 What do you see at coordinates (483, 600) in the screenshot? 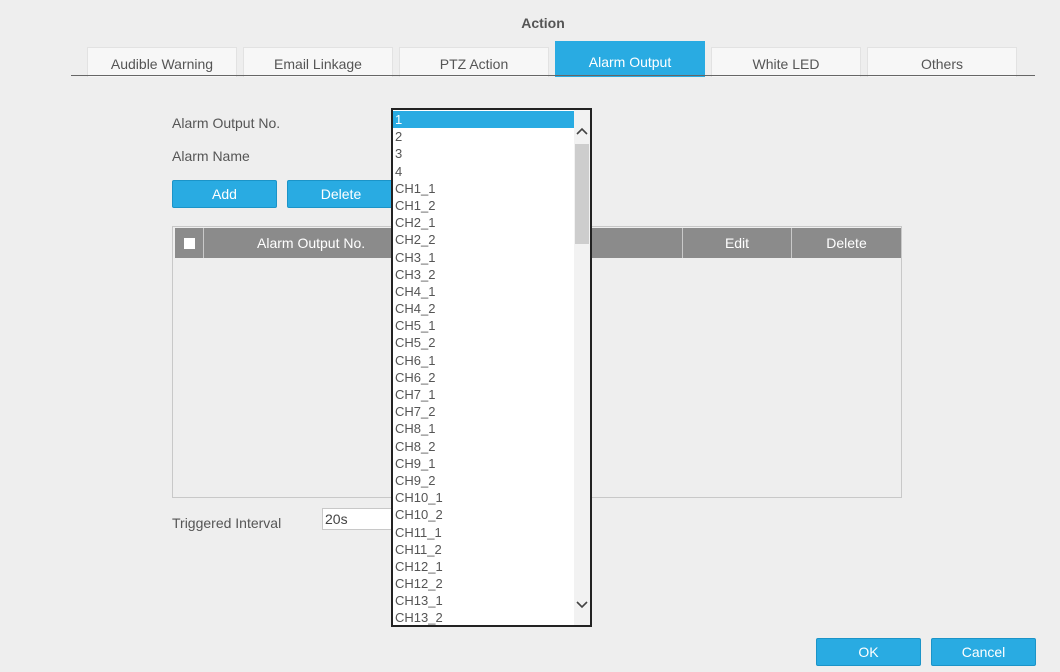
I see `dropdown-option: CH13_1` at bounding box center [483, 600].